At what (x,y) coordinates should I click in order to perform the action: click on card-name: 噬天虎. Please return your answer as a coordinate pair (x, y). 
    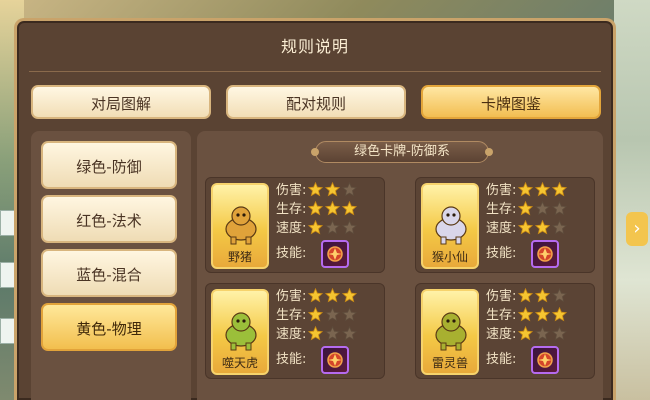
    Looking at the image, I should click on (239, 363).